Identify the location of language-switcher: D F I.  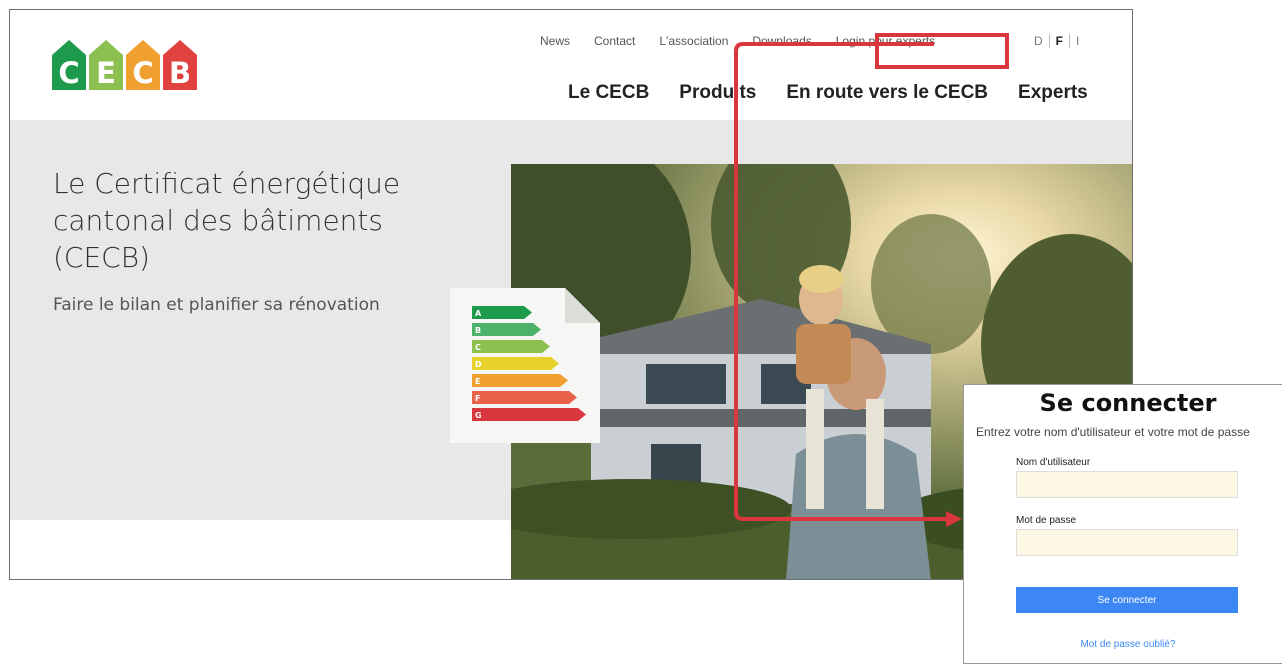
(1056, 41).